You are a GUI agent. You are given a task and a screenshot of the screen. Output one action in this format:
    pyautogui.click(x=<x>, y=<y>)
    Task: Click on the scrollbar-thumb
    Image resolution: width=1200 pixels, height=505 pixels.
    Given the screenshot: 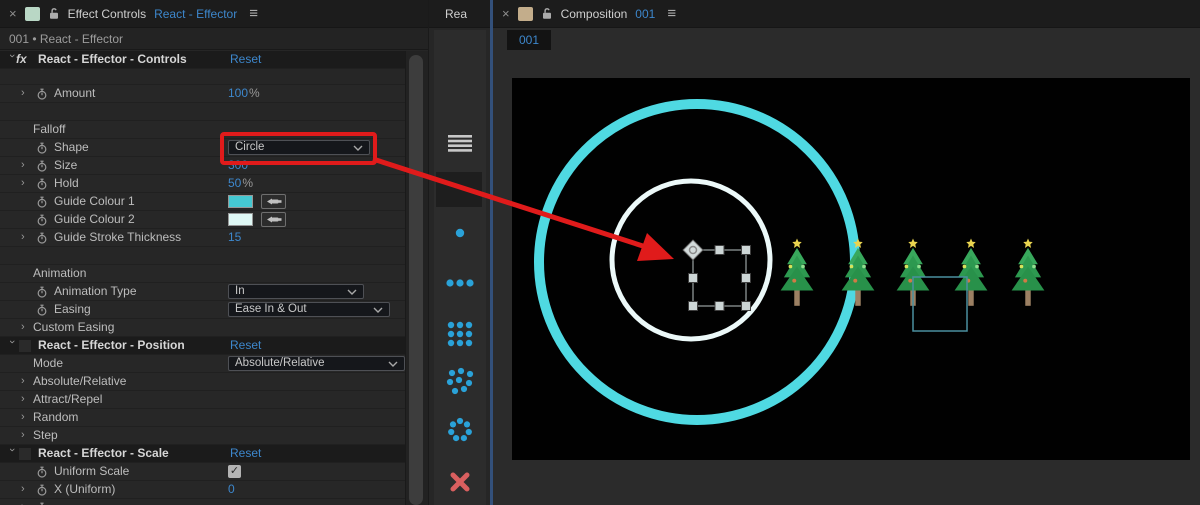 What is the action you would take?
    pyautogui.click(x=416, y=280)
    